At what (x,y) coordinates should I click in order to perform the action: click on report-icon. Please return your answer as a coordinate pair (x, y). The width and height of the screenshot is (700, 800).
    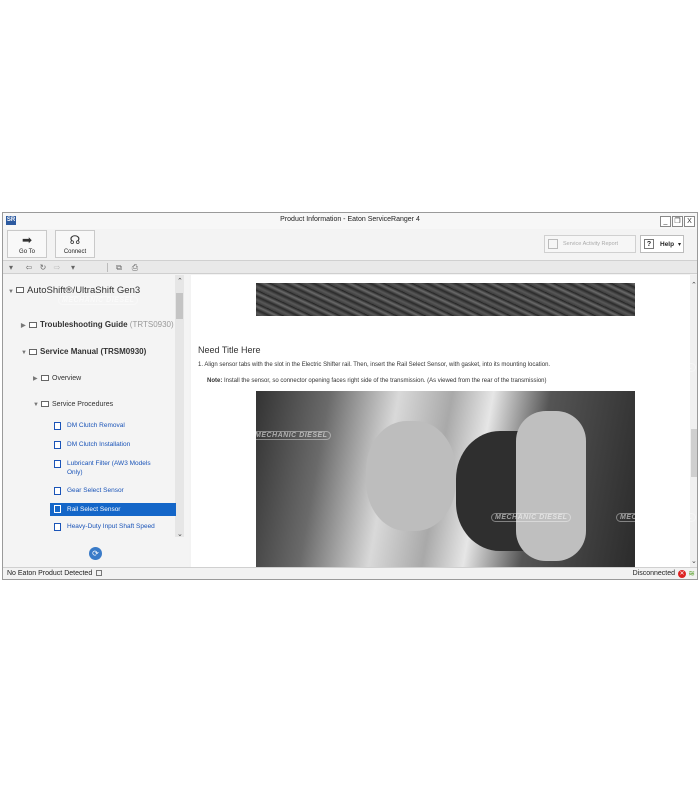
    Looking at the image, I should click on (553, 244).